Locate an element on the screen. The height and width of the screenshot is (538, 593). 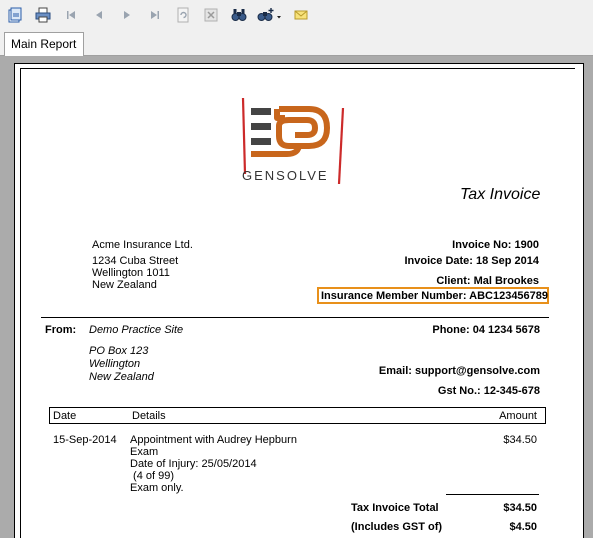
invoice-date: Invoice Date: 18 Sep 2014 is located at coordinates (471, 261).